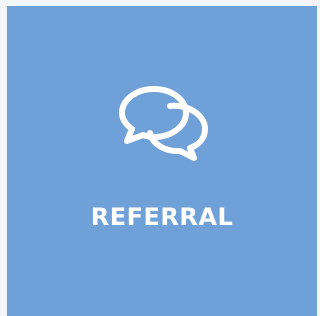 Image resolution: width=320 pixels, height=316 pixels. Describe the element at coordinates (163, 123) in the screenshot. I see `chat-bubbles-icon` at that location.